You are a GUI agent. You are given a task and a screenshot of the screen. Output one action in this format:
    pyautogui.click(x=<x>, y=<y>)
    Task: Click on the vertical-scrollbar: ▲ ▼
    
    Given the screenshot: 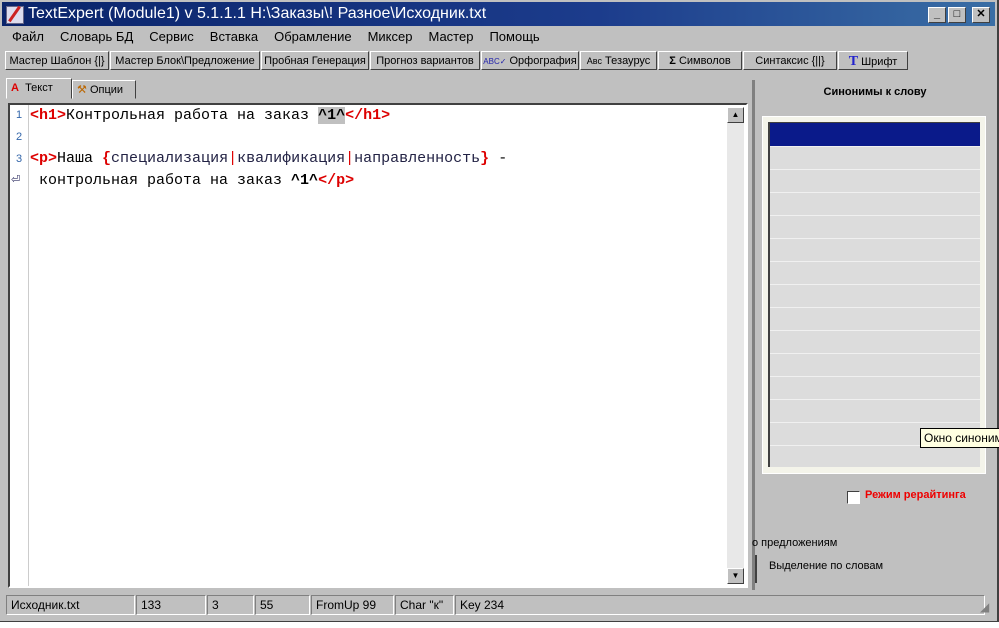 What is the action you would take?
    pyautogui.click(x=735, y=345)
    